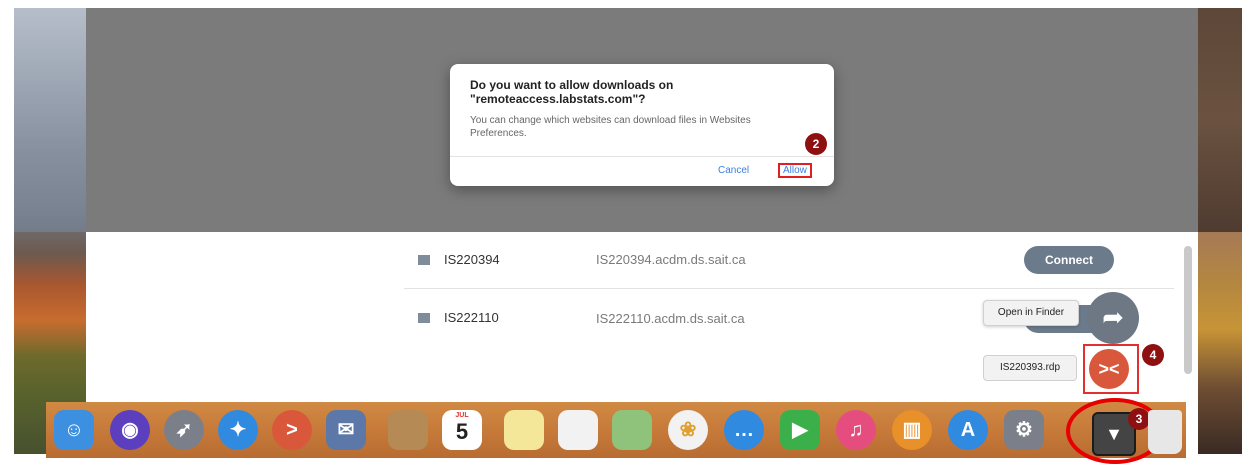 The width and height of the screenshot is (1256, 464). What do you see at coordinates (1030, 368) in the screenshot?
I see `rdp-file-label: IS220393.rdp` at bounding box center [1030, 368].